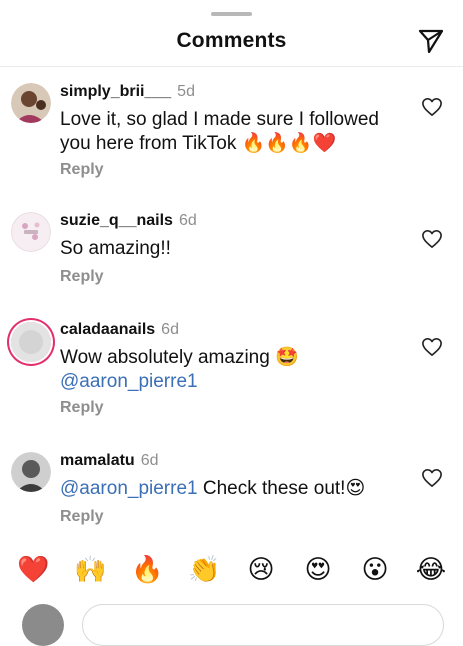 This screenshot has height=646, width=463. Describe the element at coordinates (186, 91) in the screenshot. I see `comment-age: 5d` at that location.